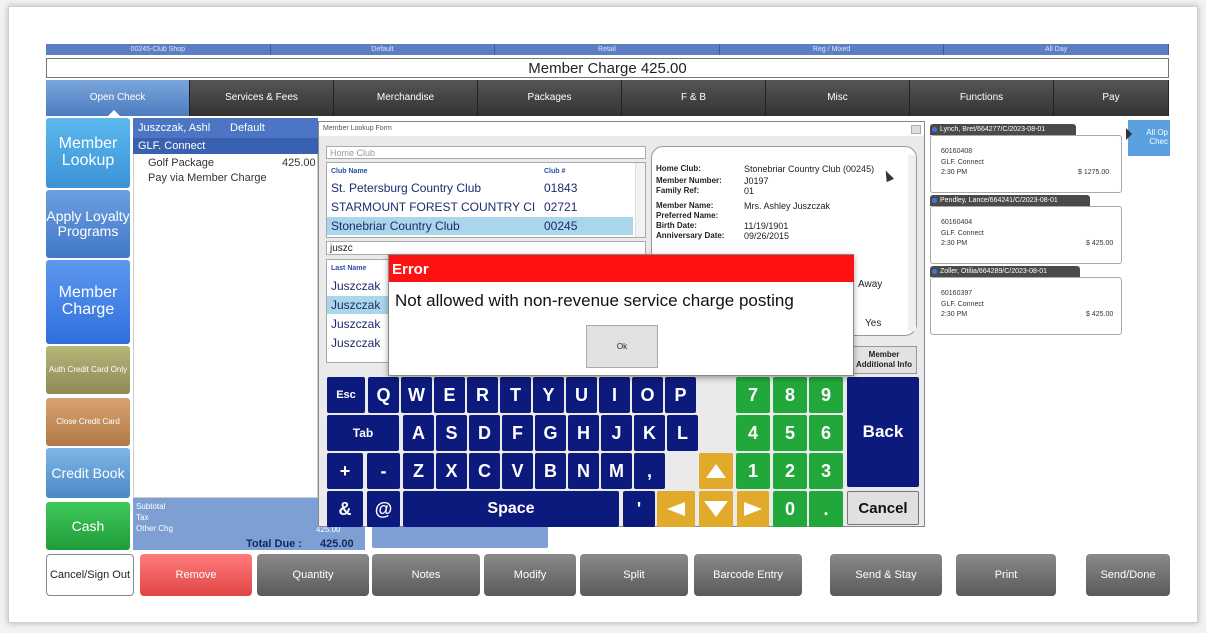 This screenshot has width=1206, height=633. What do you see at coordinates (883, 508) in the screenshot?
I see `cancel-key: Cancel` at bounding box center [883, 508].